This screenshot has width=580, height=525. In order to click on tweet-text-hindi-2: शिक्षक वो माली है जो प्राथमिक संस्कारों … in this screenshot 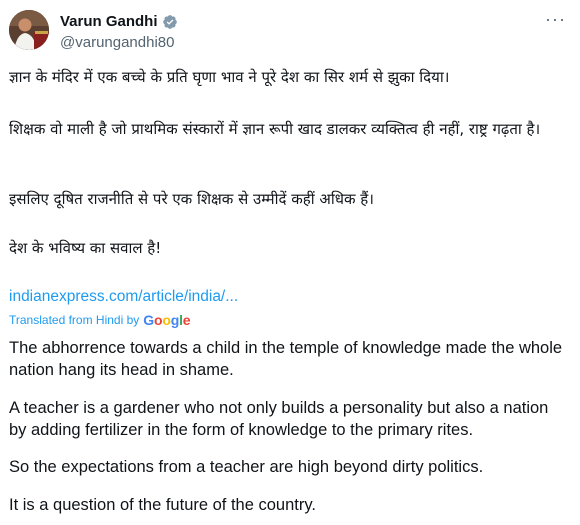, I will do `click(275, 129)`.